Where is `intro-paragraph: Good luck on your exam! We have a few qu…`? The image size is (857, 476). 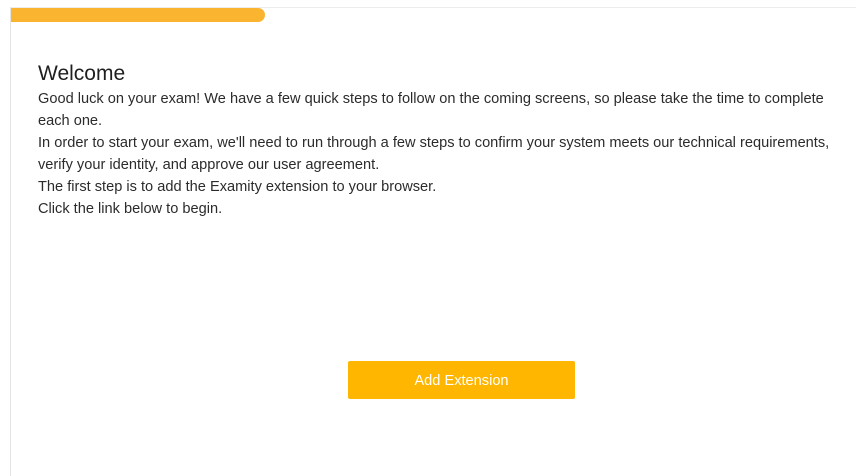 intro-paragraph: Good luck on your exam! We have a few qu… is located at coordinates (431, 110).